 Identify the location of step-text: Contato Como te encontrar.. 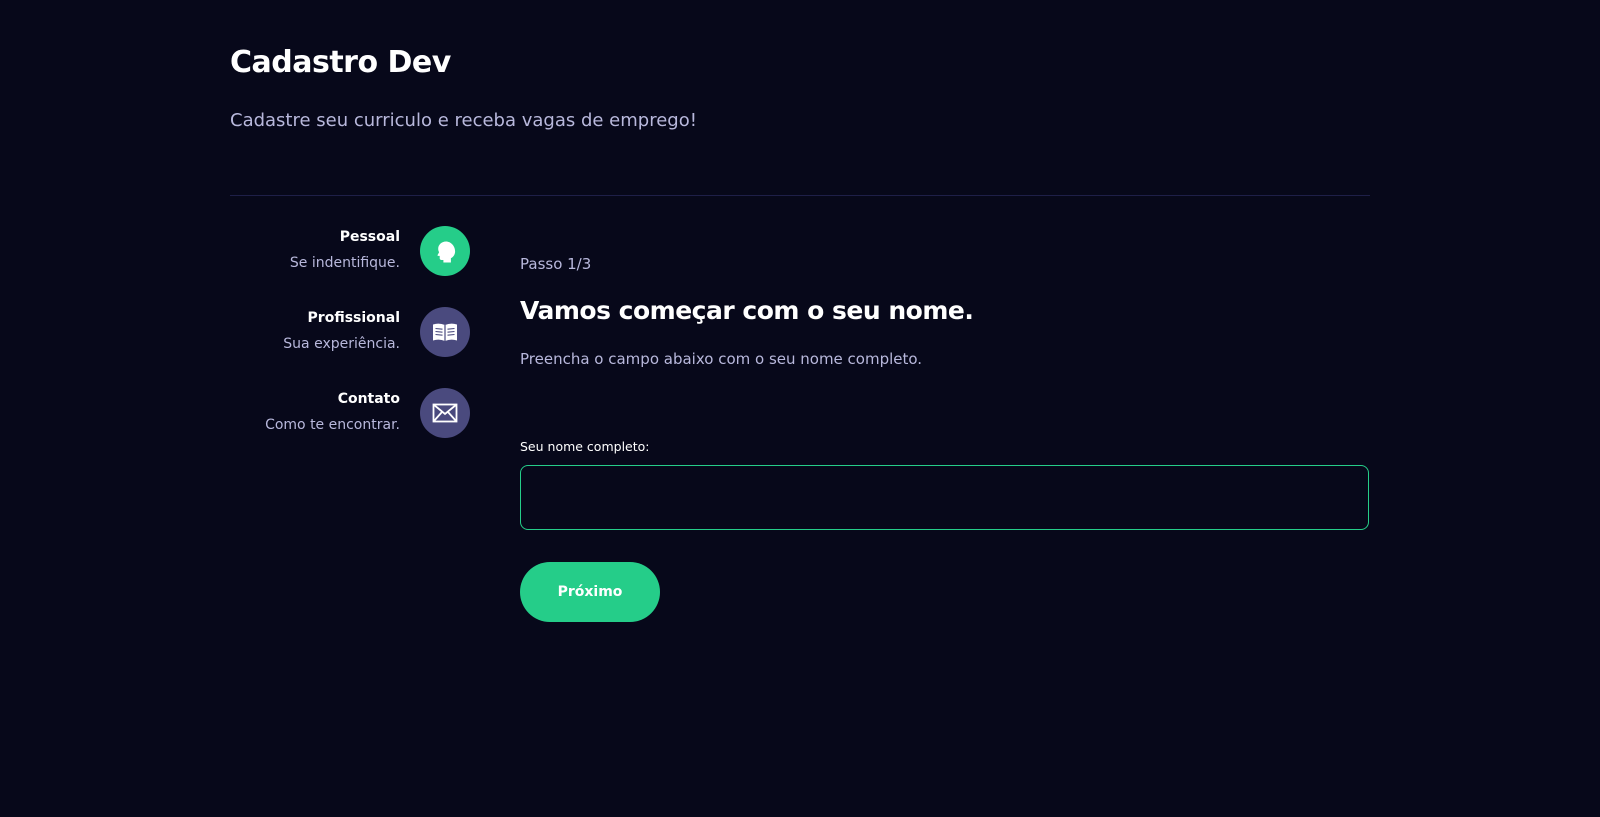
(332, 412).